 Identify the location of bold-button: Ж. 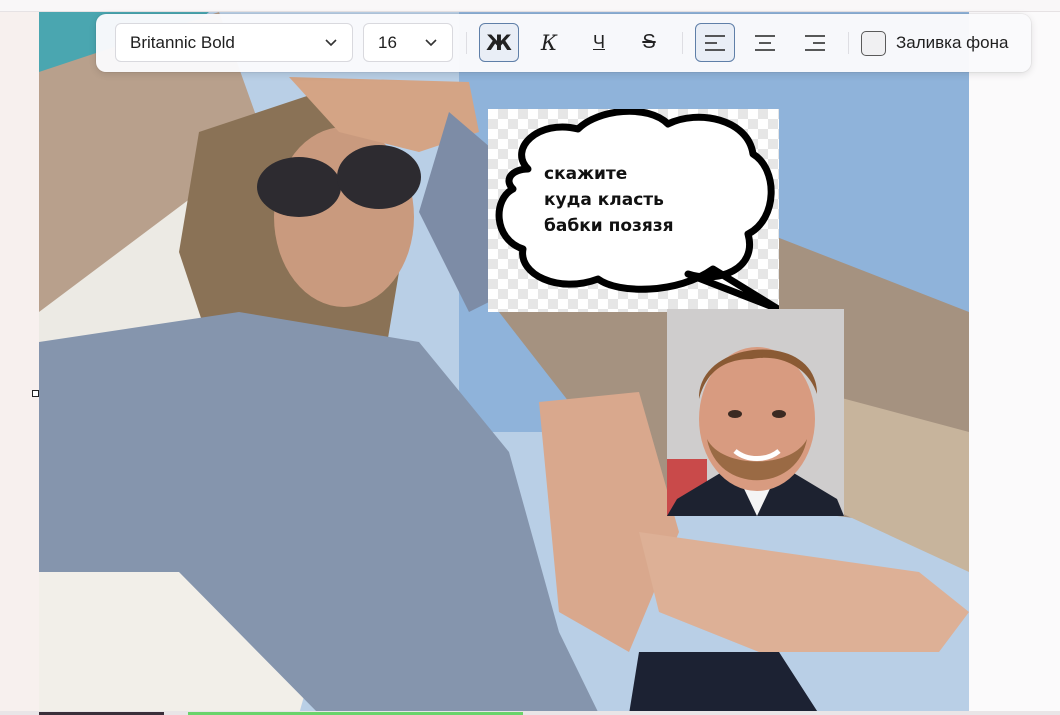
(499, 42).